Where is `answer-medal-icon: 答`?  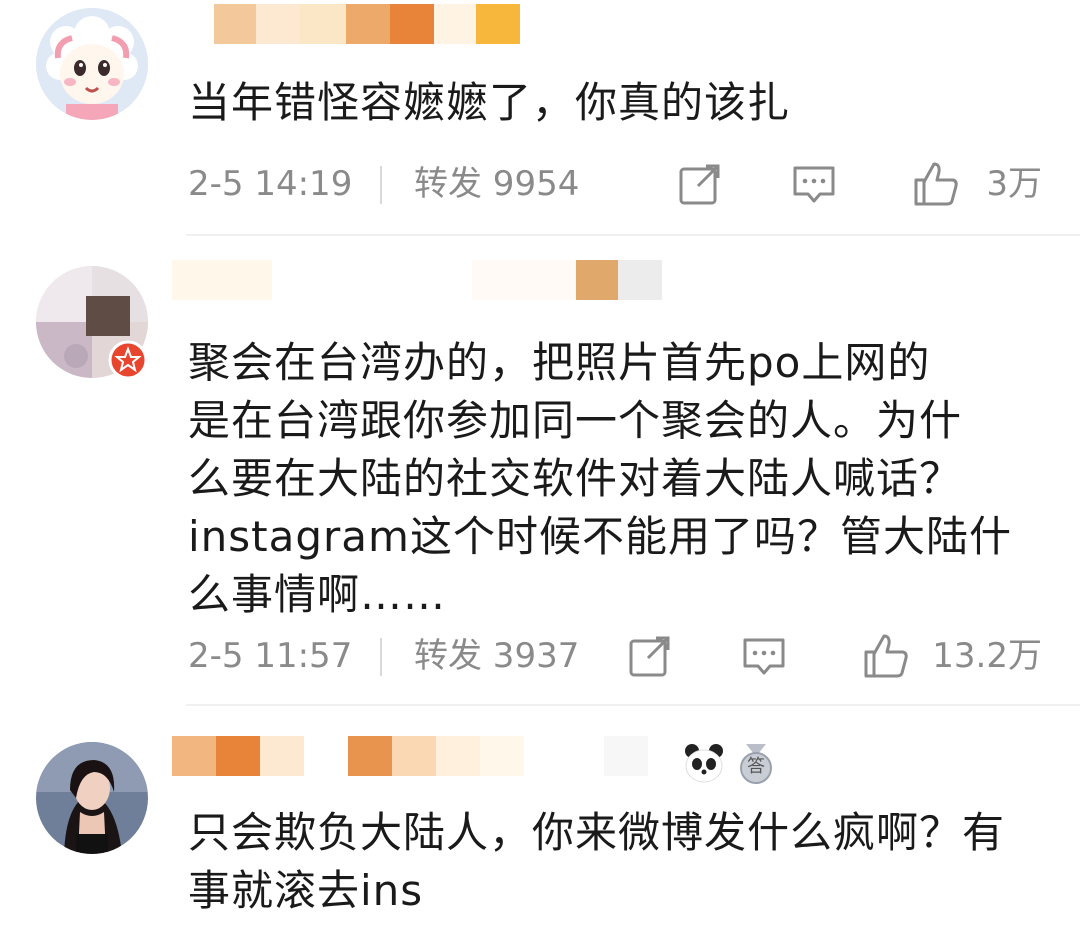 answer-medal-icon: 答 is located at coordinates (756, 764).